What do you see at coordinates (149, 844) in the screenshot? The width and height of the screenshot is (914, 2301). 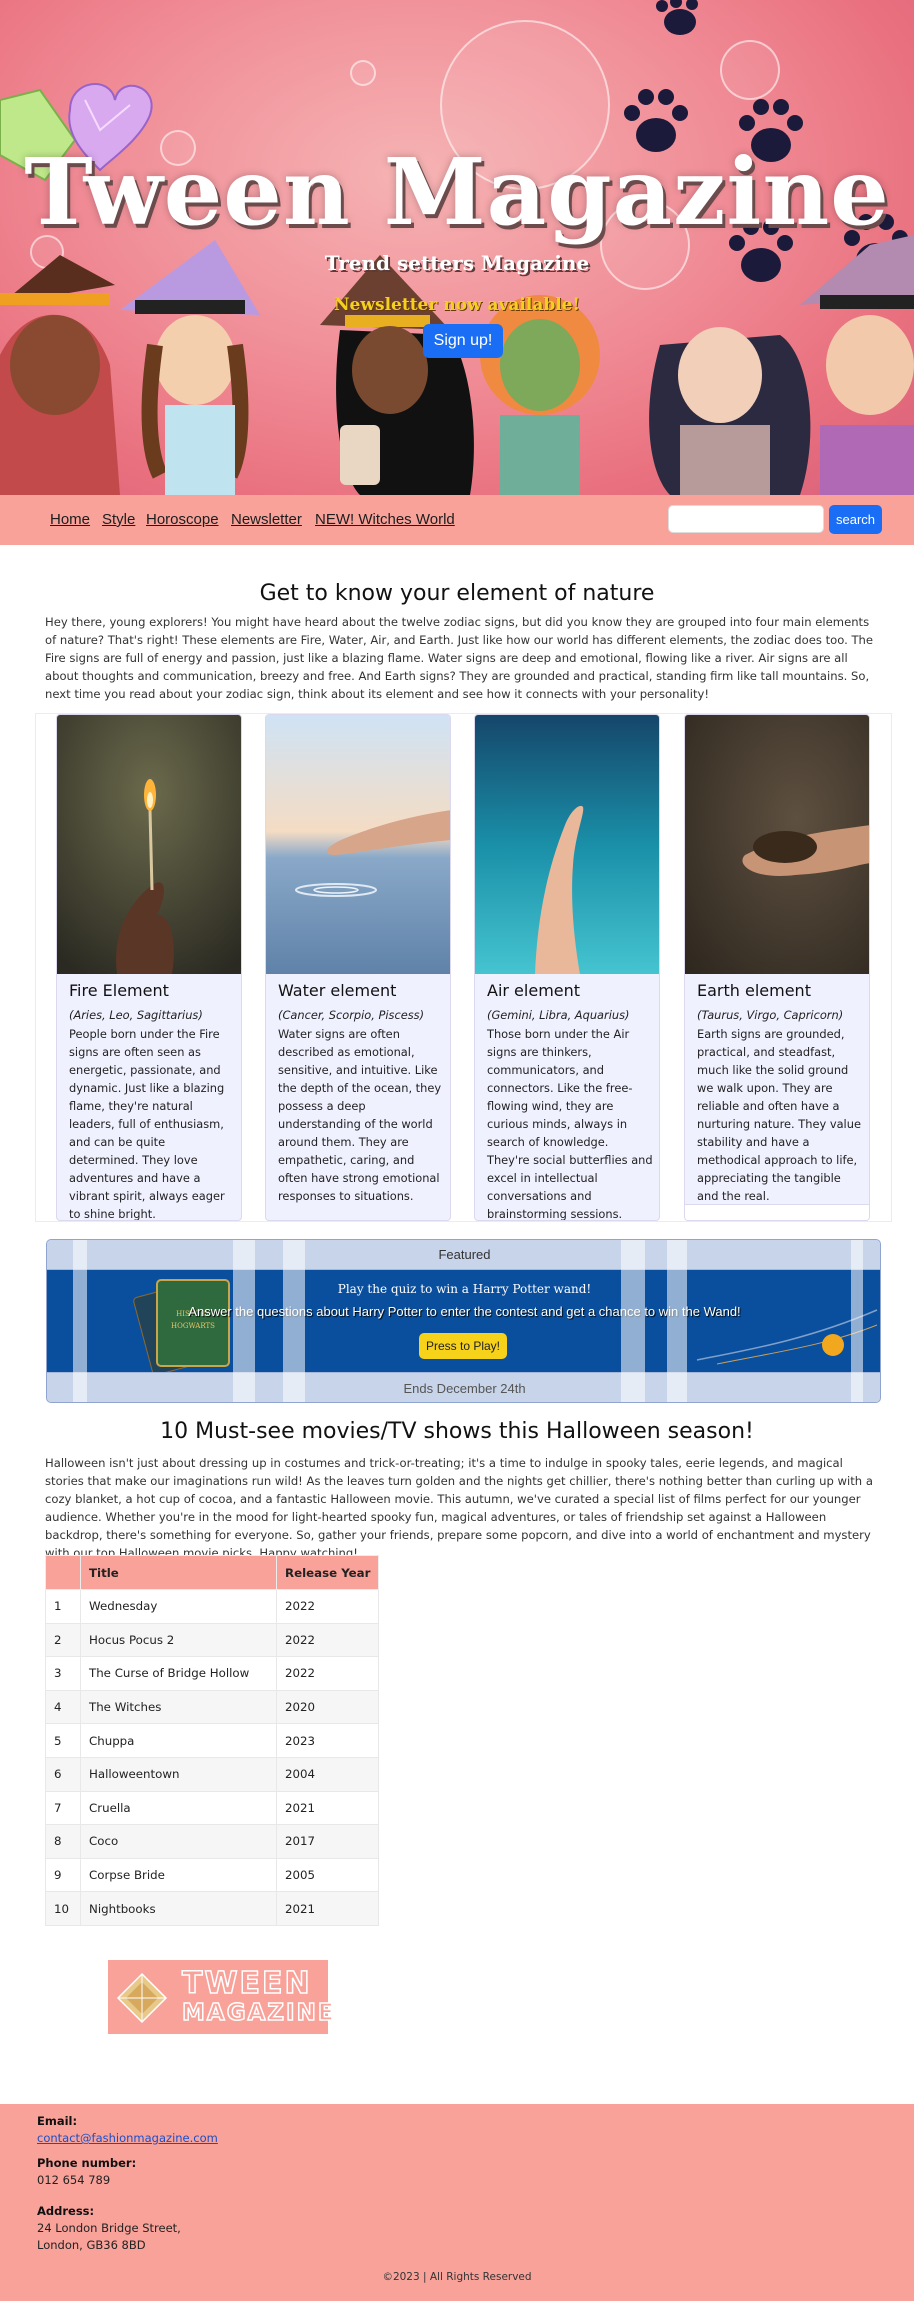 I see `fire-match-image` at bounding box center [149, 844].